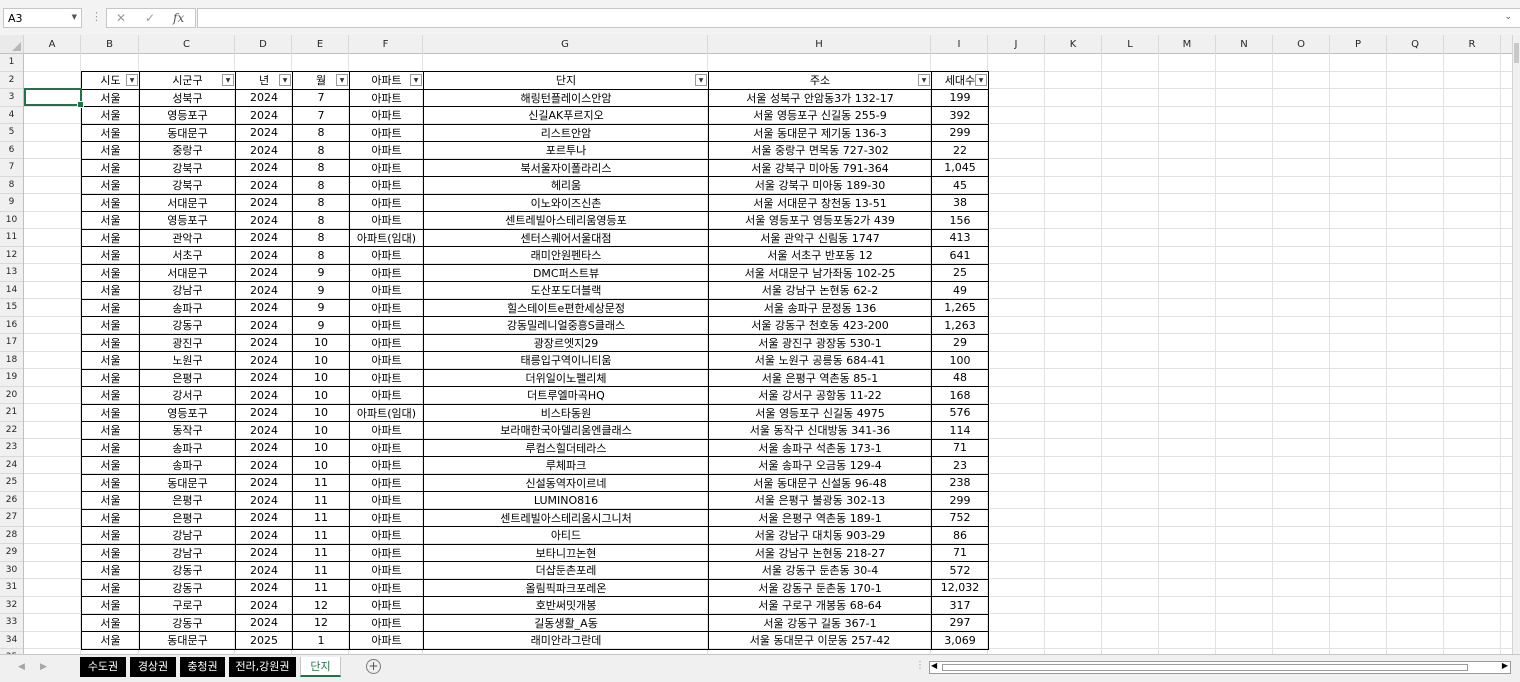  Describe the element at coordinates (263, 44) in the screenshot. I see `column-header: D` at that location.